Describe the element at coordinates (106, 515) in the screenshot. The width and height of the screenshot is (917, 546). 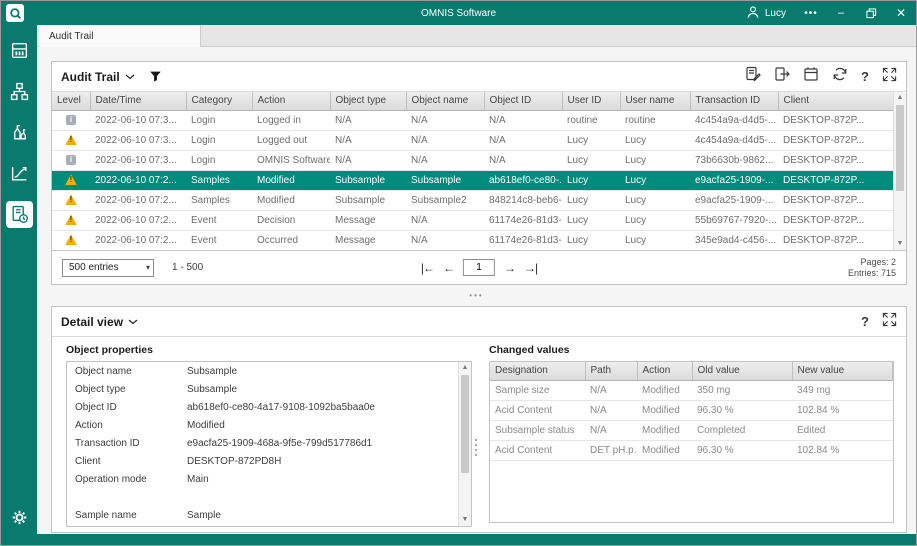
I see `property-label: Sample name` at that location.